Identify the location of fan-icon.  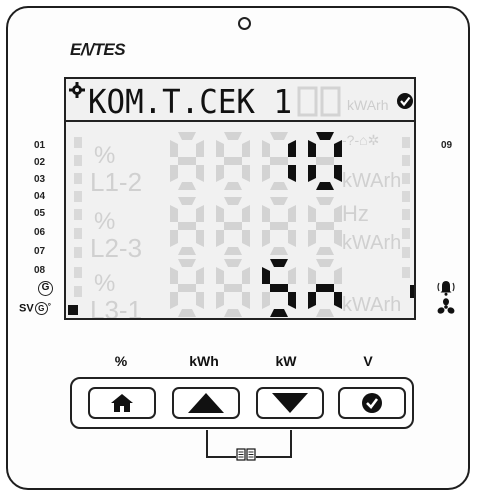
(446, 307).